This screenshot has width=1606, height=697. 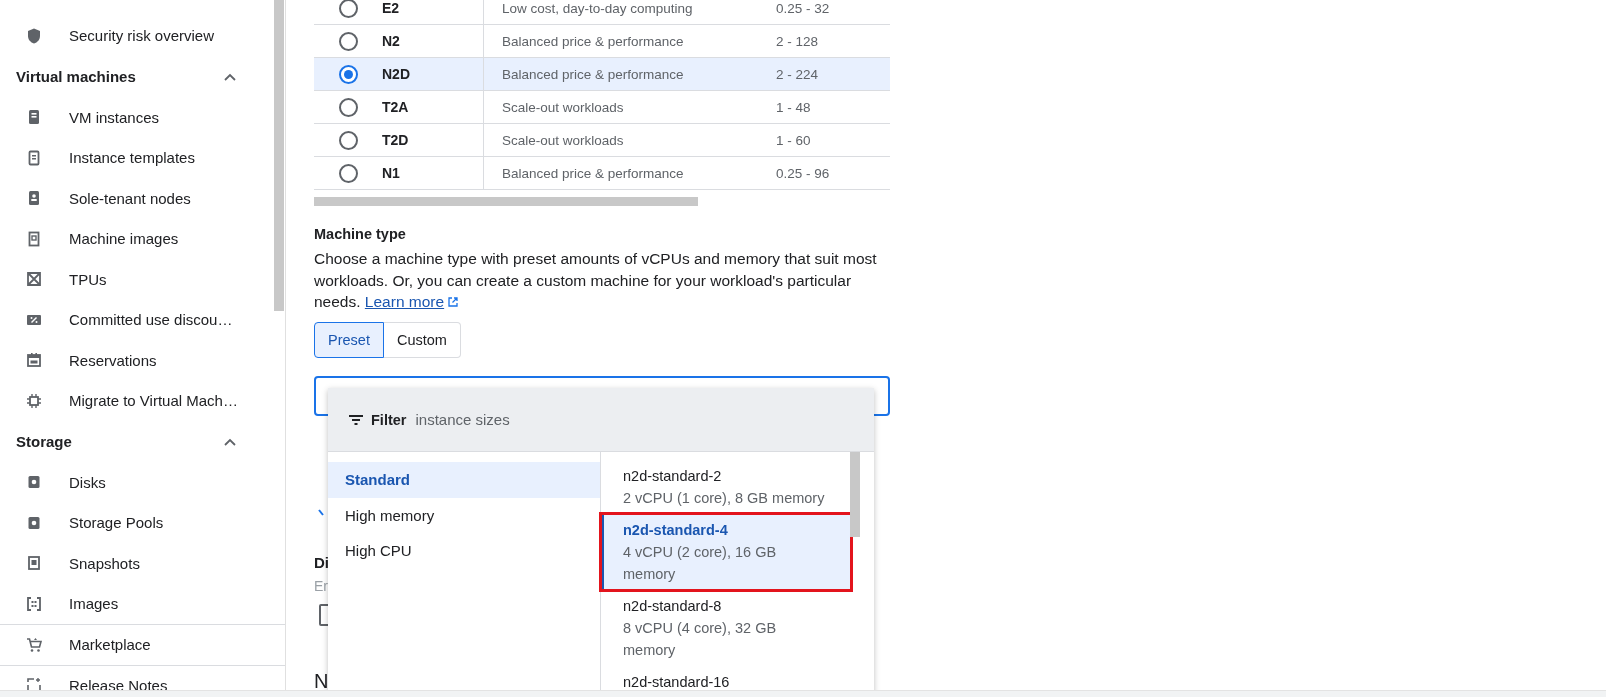 What do you see at coordinates (453, 302) in the screenshot?
I see `external-link-icon` at bounding box center [453, 302].